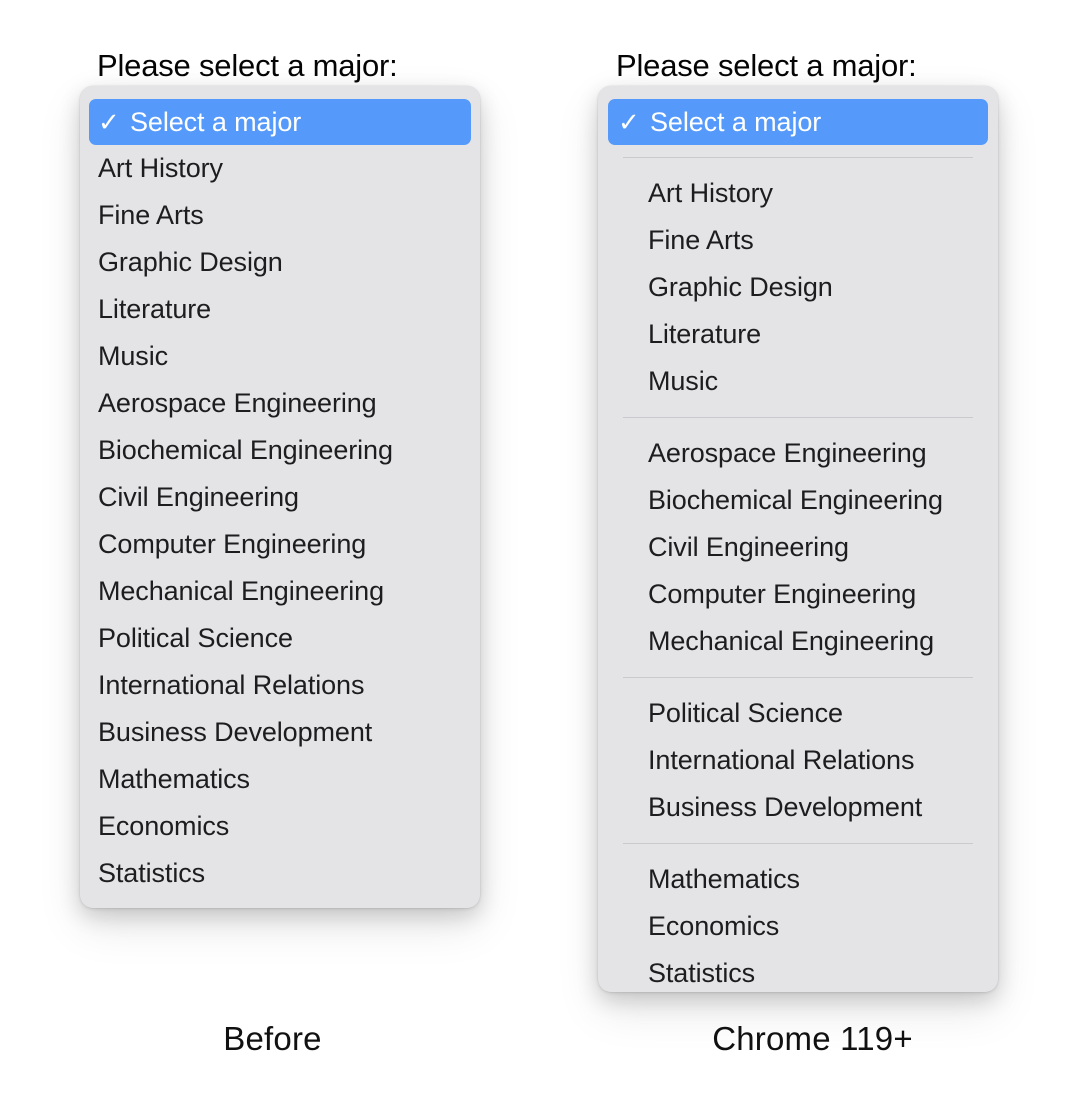 Image resolution: width=1080 pixels, height=1095 pixels. I want to click on after-caption: Chrome 119+, so click(812, 1038).